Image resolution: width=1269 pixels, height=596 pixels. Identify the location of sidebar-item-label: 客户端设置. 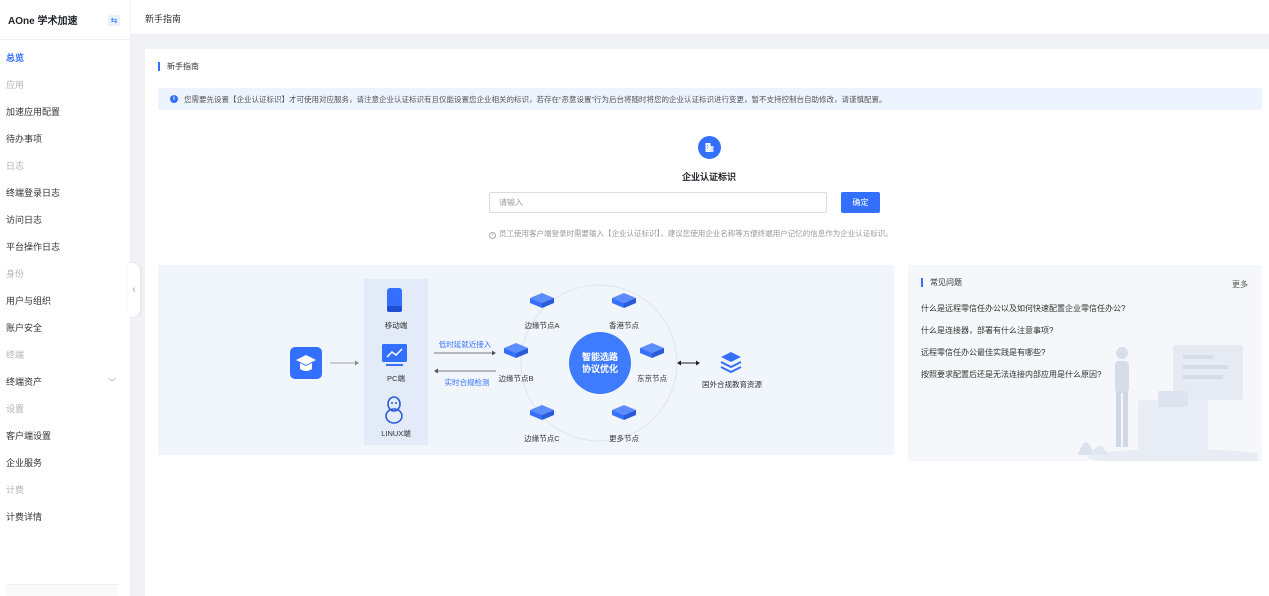
(29, 436).